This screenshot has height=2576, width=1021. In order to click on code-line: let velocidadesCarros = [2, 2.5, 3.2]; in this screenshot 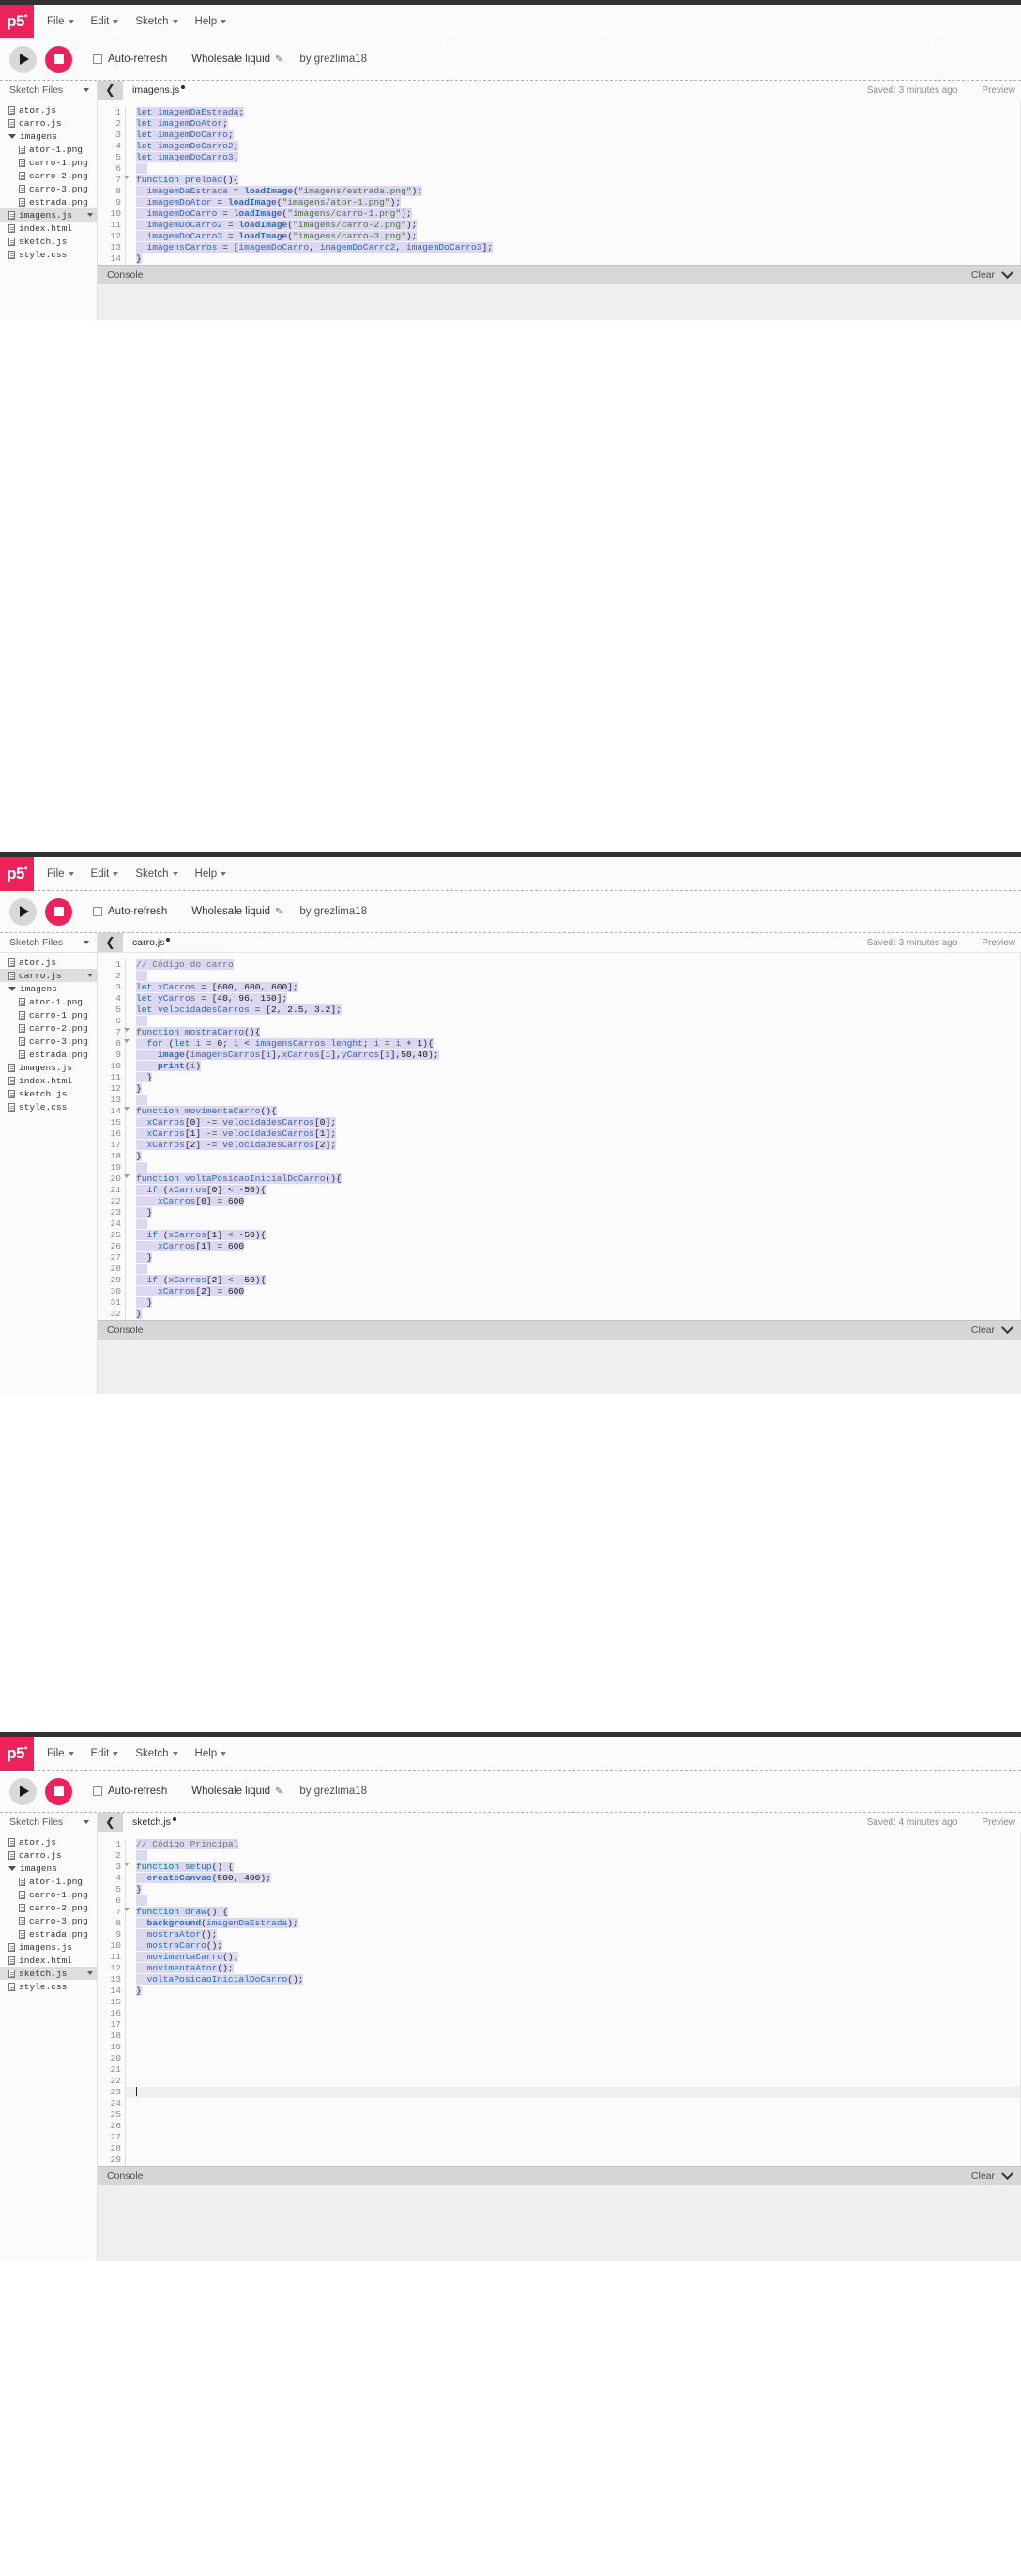, I will do `click(578, 1010)`.